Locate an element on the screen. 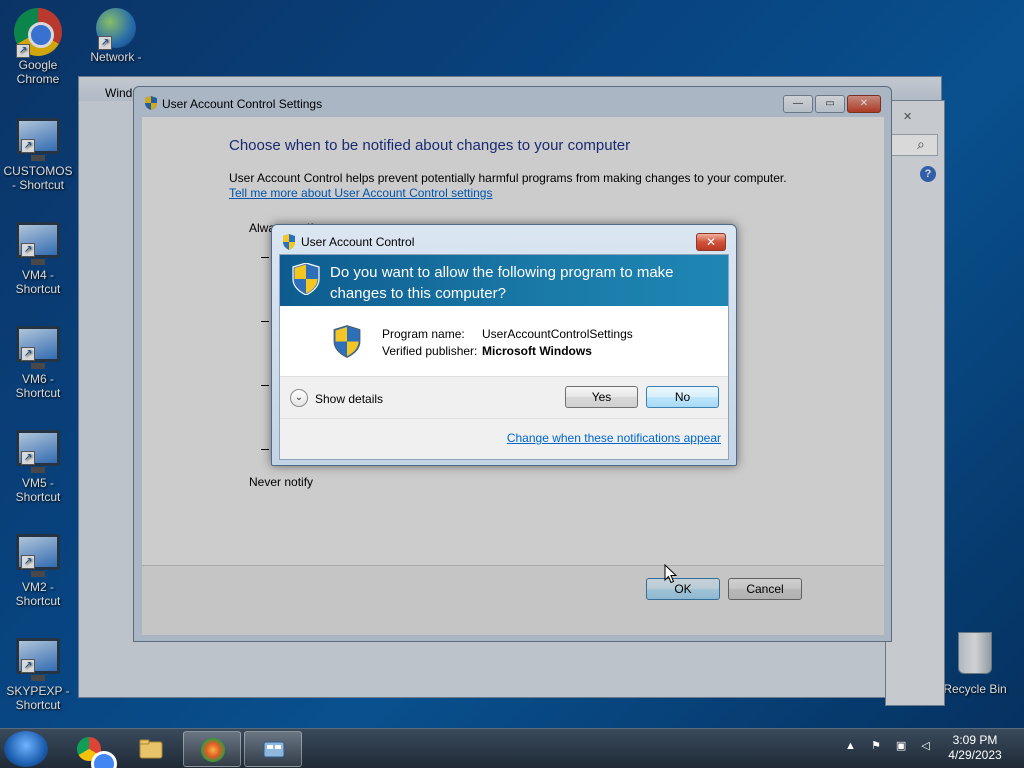 This screenshot has height=768, width=1024. help-icon: ? is located at coordinates (928, 174).